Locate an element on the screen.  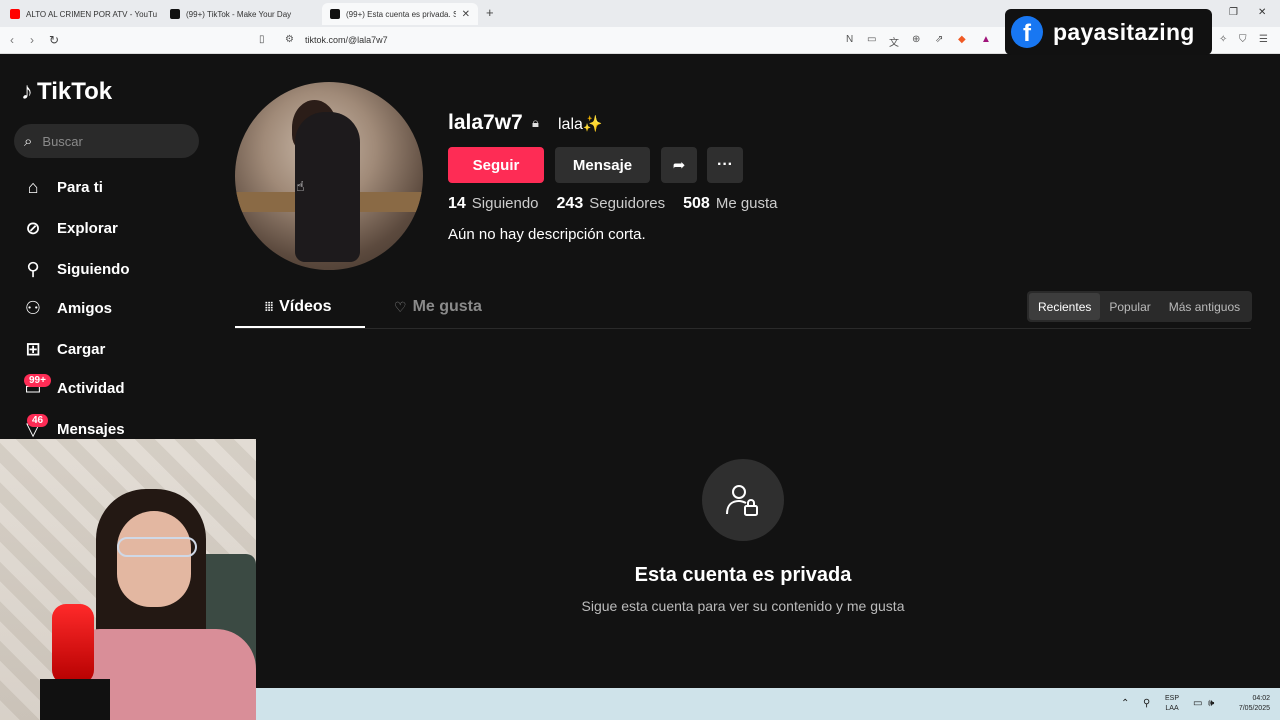
active-tab-underline is located at coordinates (300, 327).